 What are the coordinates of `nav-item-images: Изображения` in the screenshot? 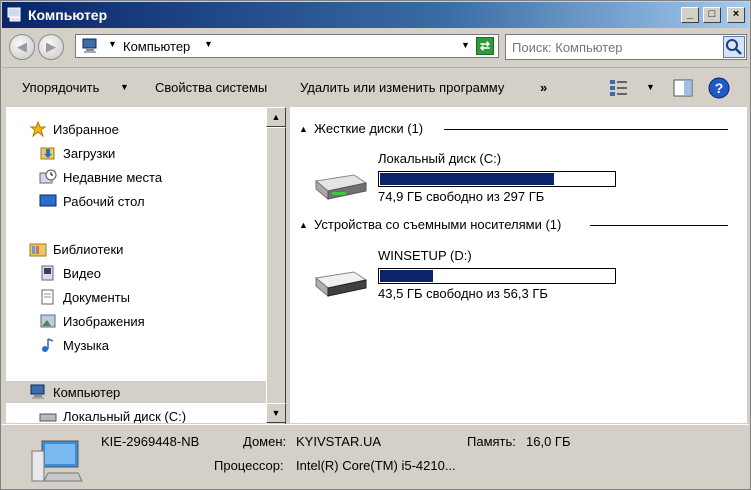 It's located at (136, 321).